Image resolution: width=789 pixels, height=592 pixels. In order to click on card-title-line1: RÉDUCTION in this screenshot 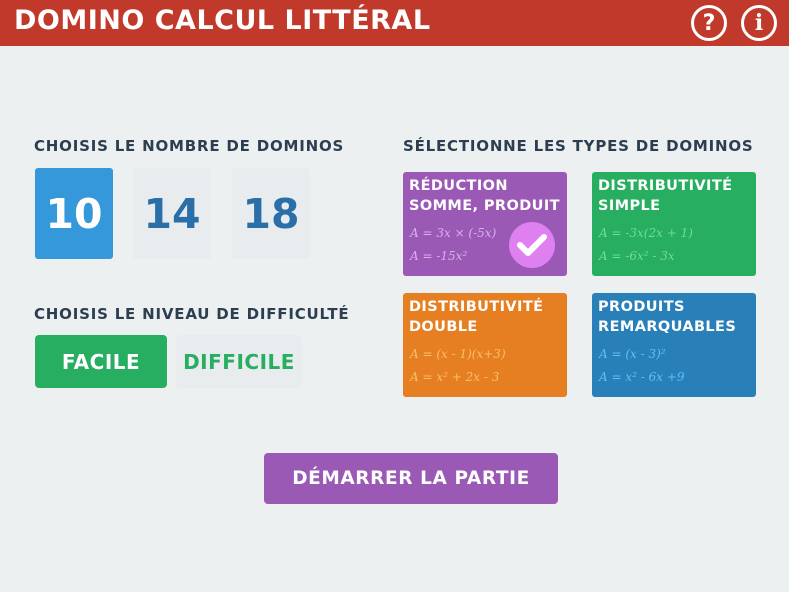, I will do `click(458, 186)`.